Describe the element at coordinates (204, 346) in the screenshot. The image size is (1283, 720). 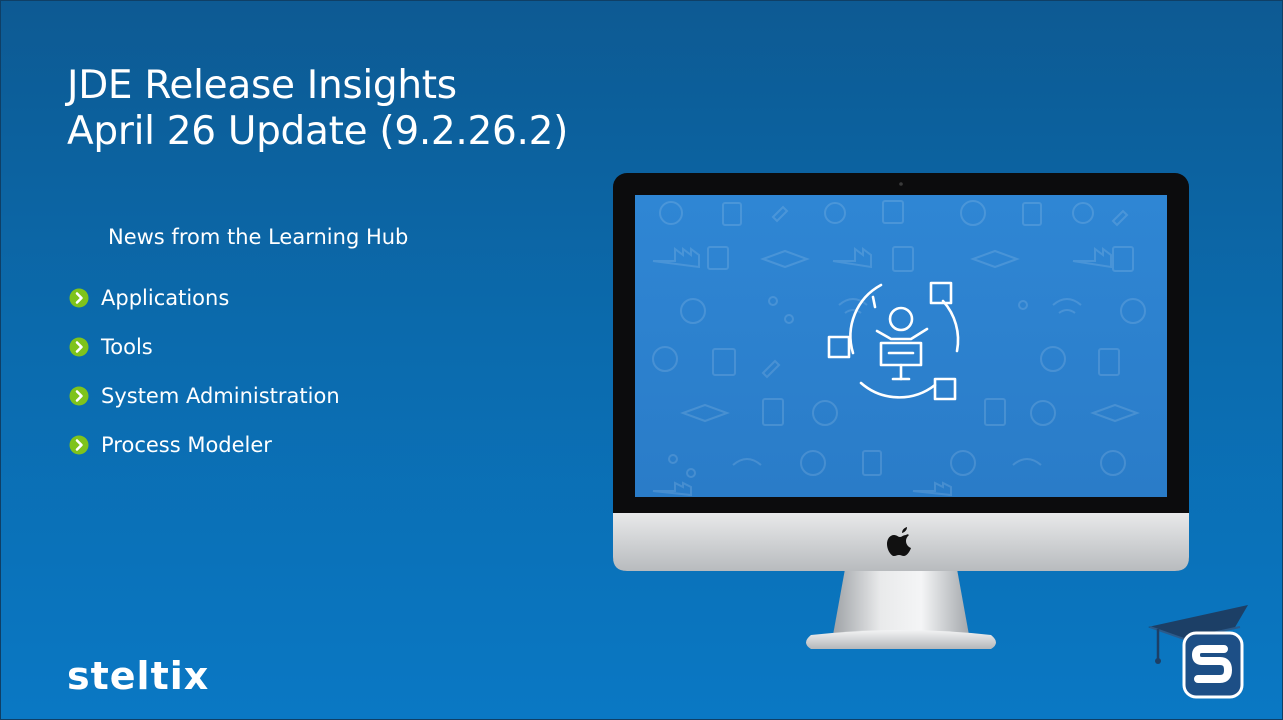
I see `bullet-item-tools: Tools` at that location.